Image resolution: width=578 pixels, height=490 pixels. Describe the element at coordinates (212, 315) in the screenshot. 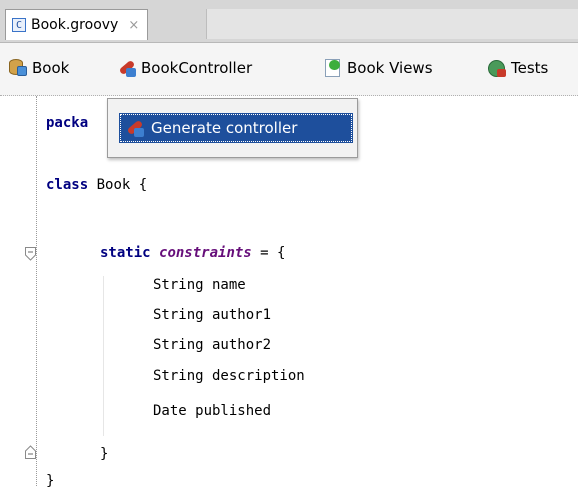

I see `code-line: String author1` at that location.